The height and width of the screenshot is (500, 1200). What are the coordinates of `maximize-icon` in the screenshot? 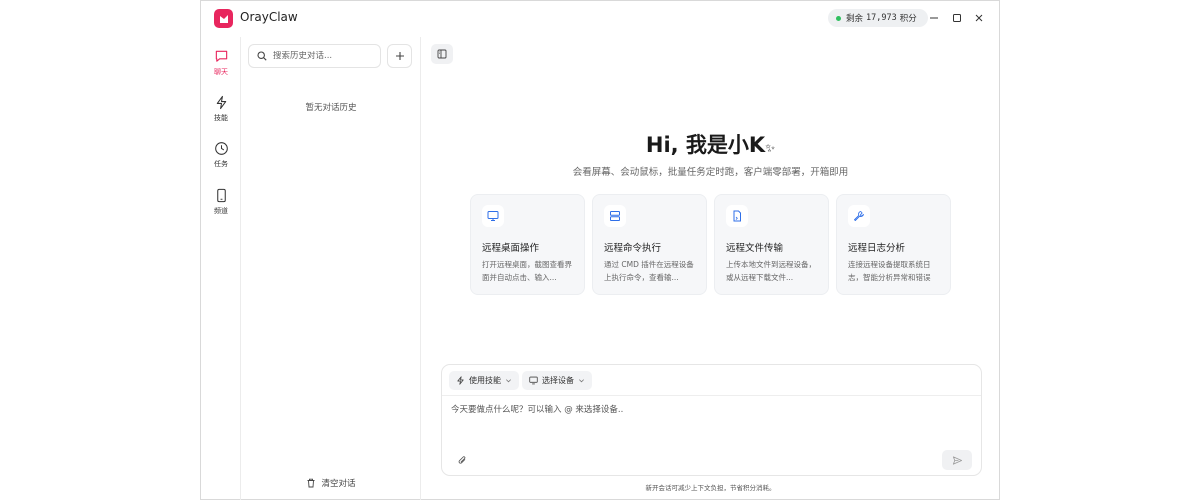 It's located at (957, 18).